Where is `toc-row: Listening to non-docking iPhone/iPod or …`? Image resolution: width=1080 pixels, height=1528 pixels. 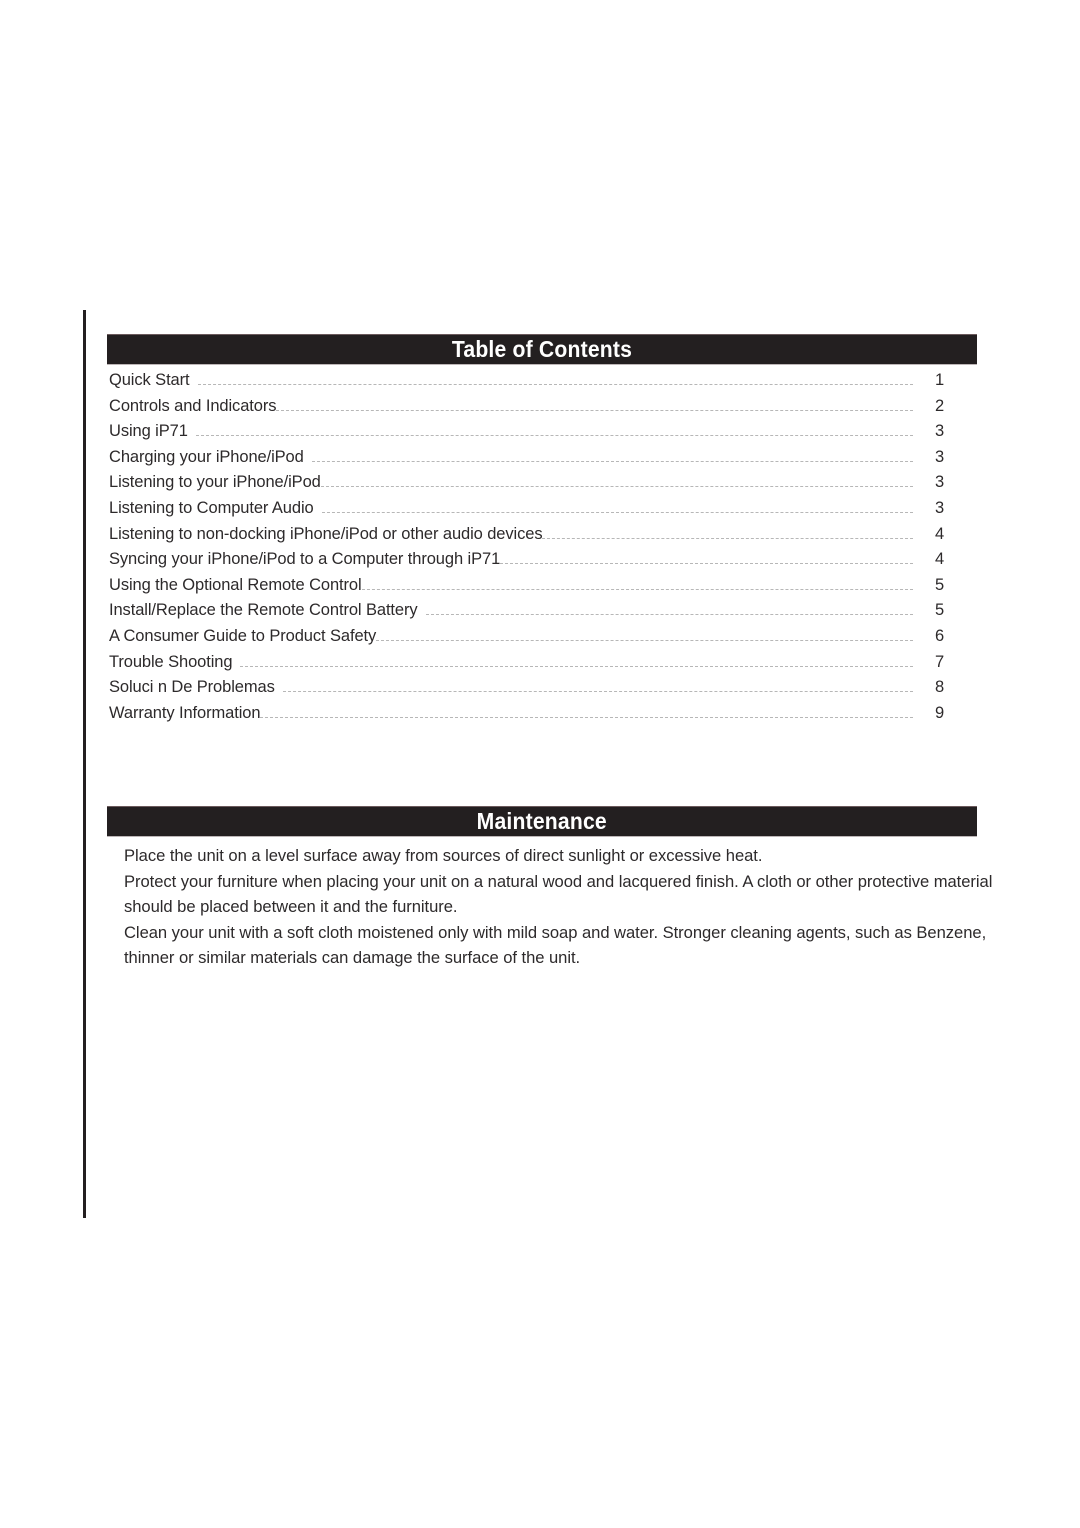 toc-row: Listening to non-docking iPhone/iPod or … is located at coordinates (543, 538).